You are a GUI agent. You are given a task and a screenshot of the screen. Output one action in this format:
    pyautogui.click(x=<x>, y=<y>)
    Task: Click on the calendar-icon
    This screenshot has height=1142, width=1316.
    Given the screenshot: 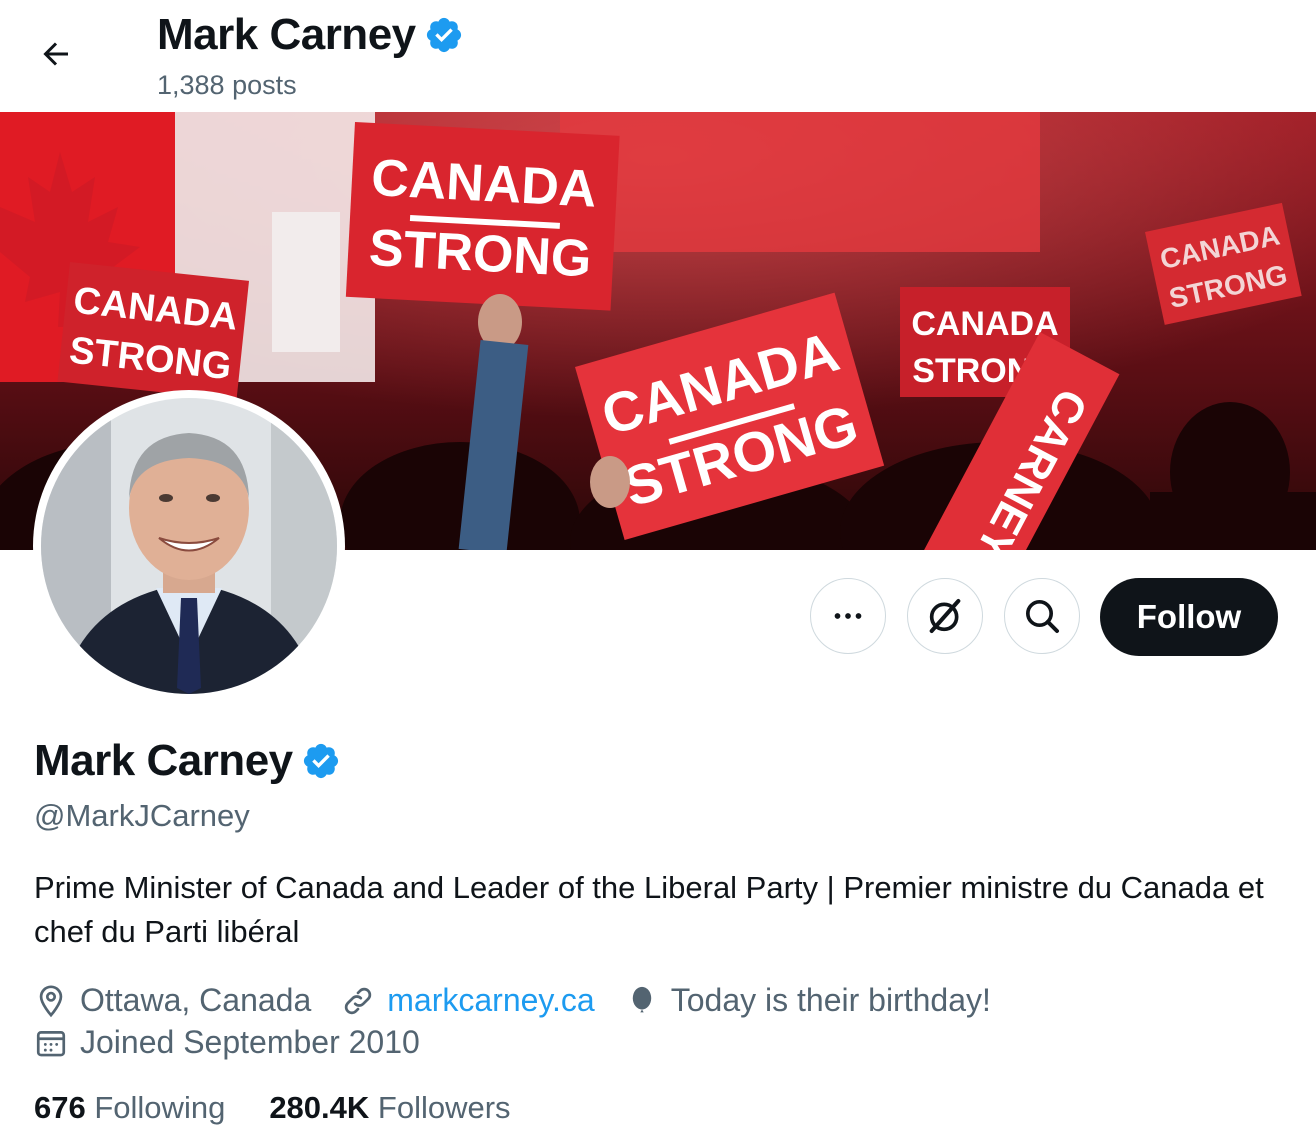 What is the action you would take?
    pyautogui.click(x=51, y=1043)
    